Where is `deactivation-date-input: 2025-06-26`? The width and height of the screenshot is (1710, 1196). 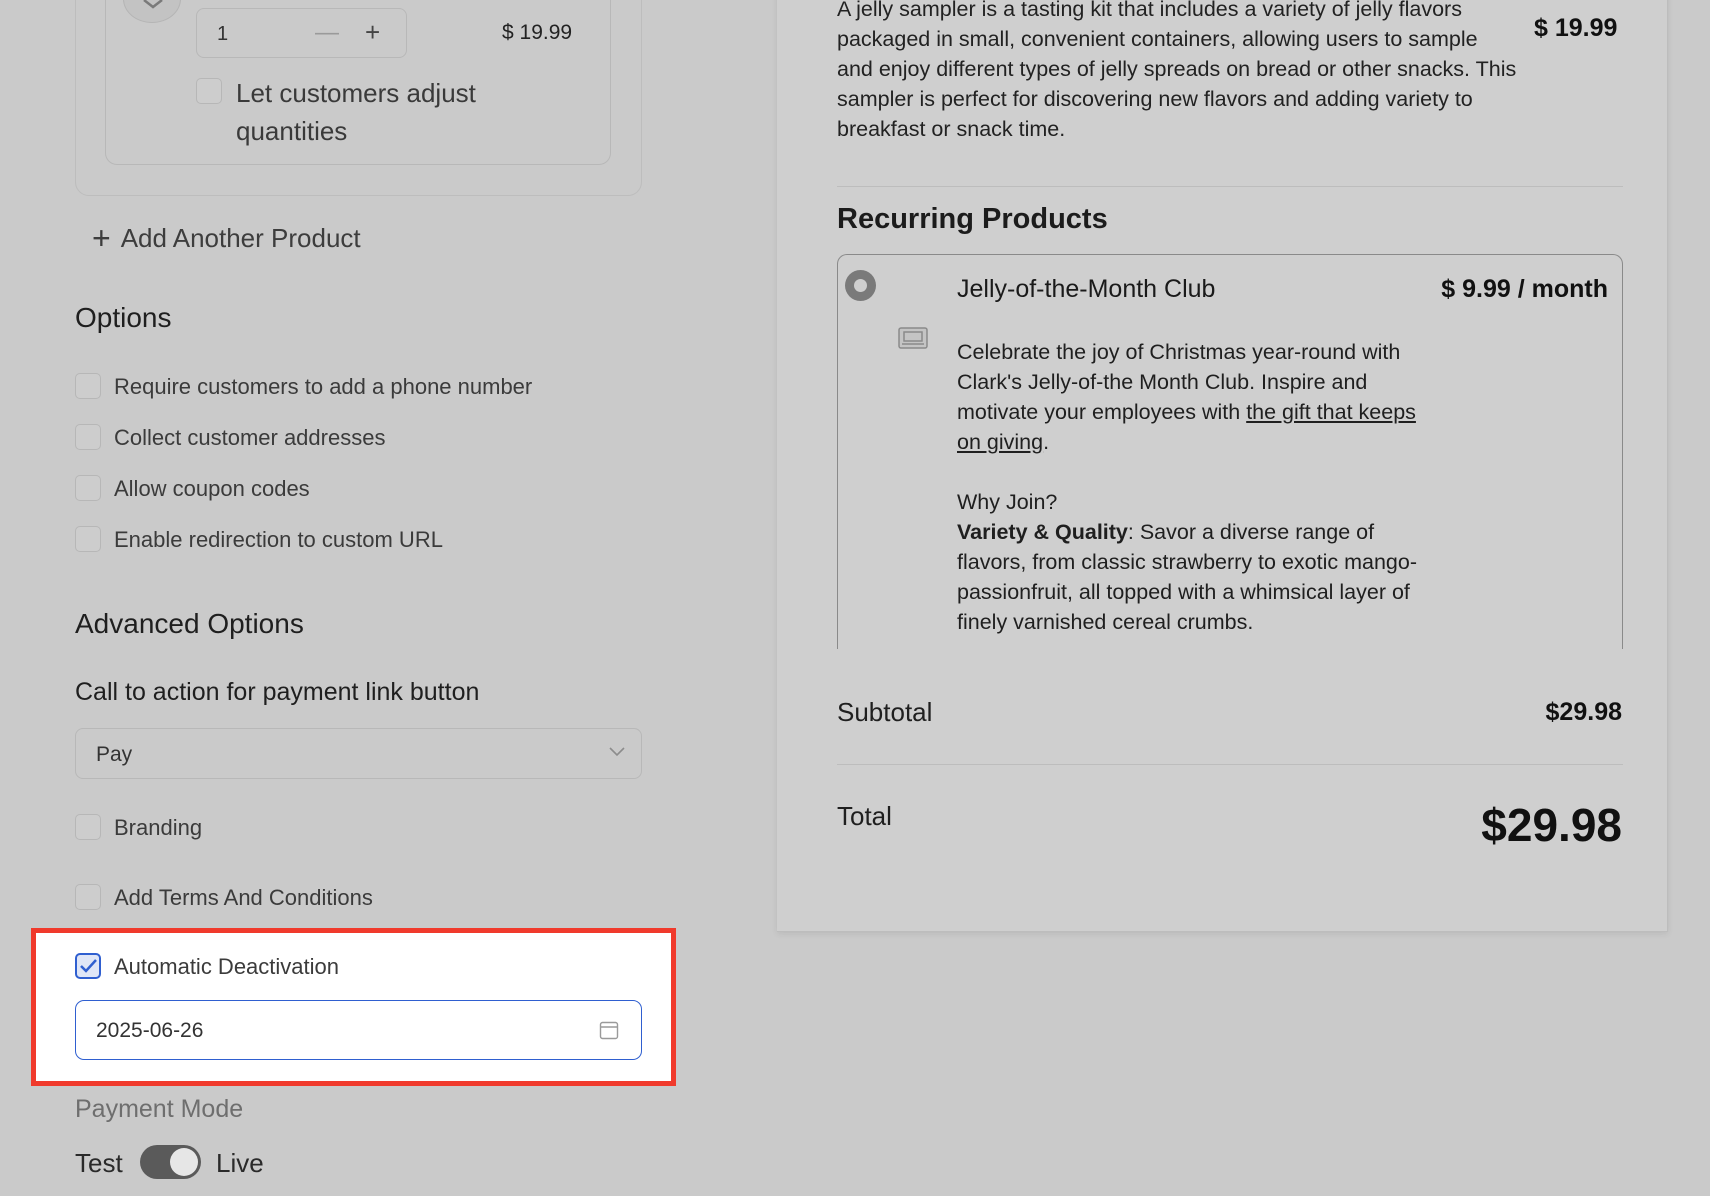
deactivation-date-input: 2025-06-26 is located at coordinates (358, 1030).